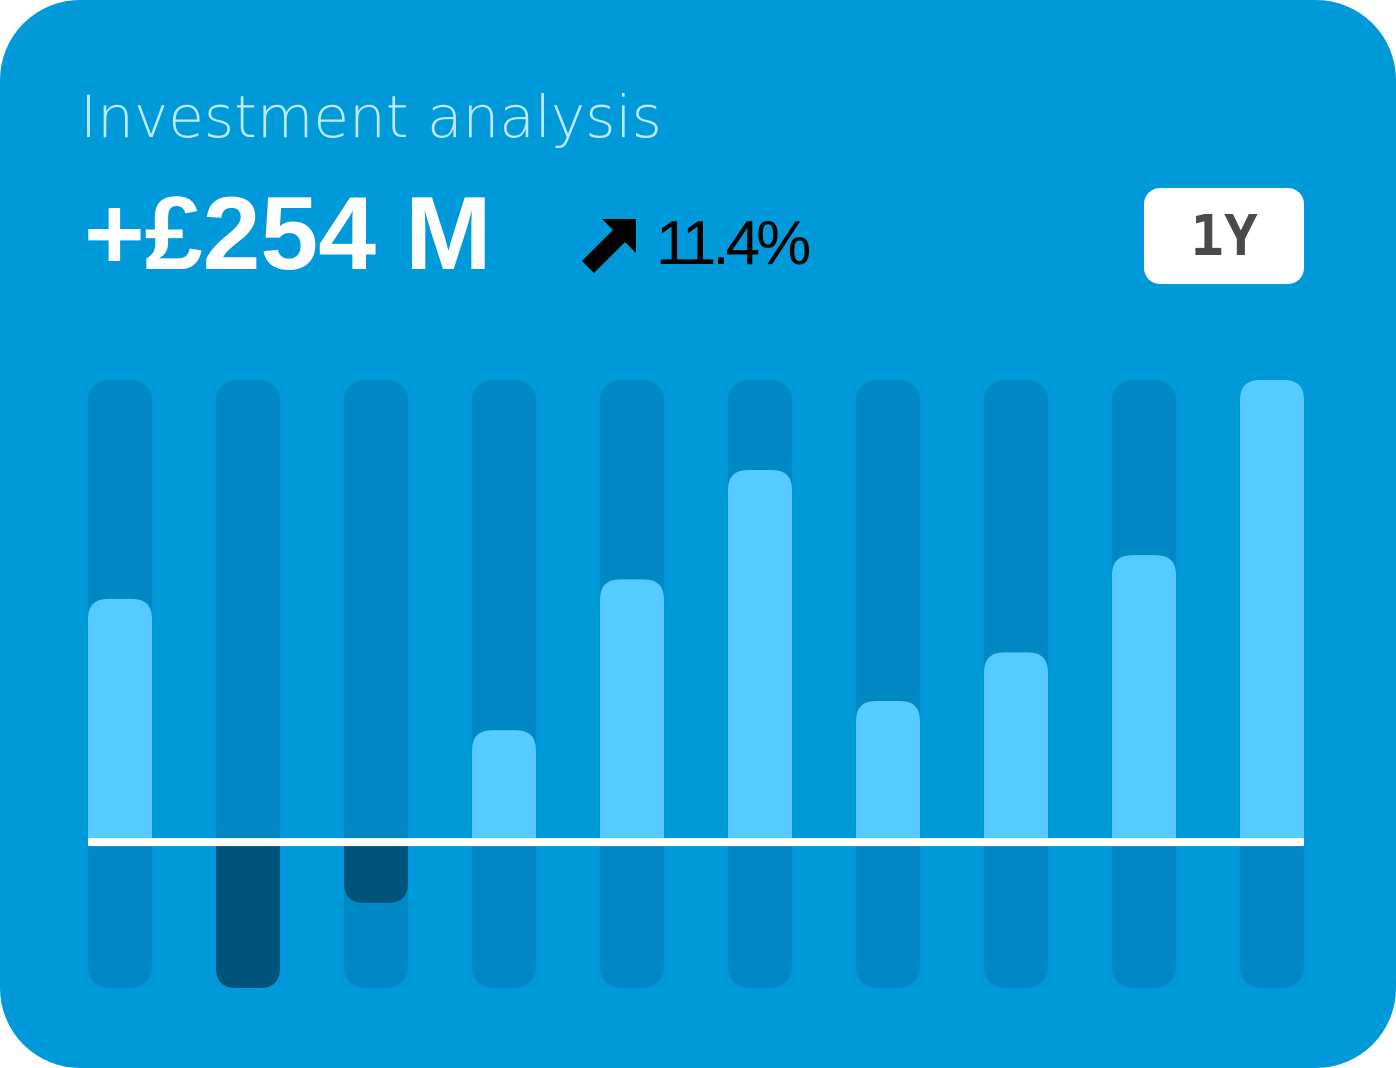 This screenshot has height=1068, width=1396. I want to click on chart-baseline, so click(696, 842).